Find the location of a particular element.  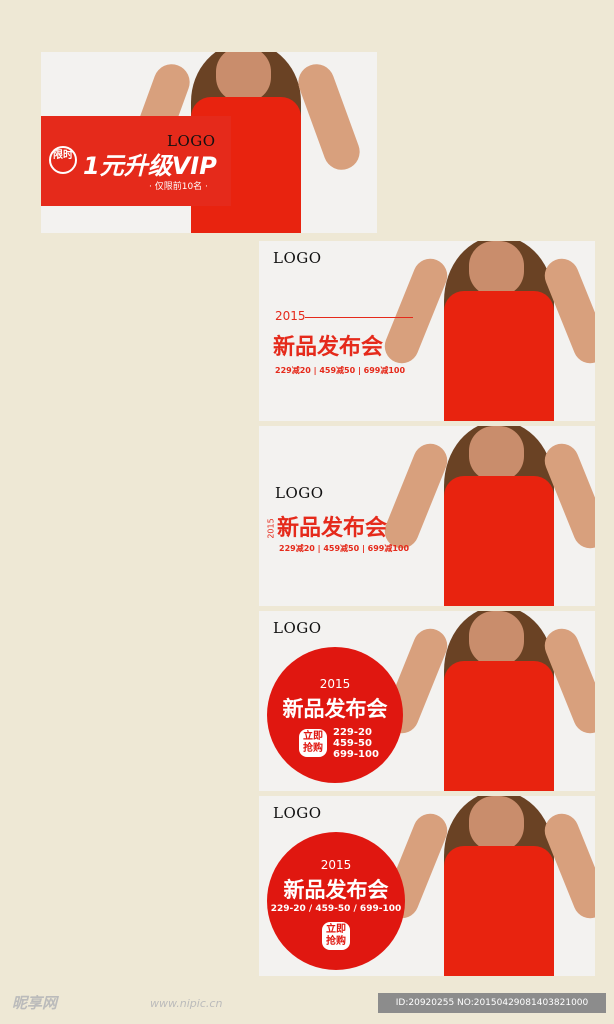

divider is located at coordinates (359, 317).